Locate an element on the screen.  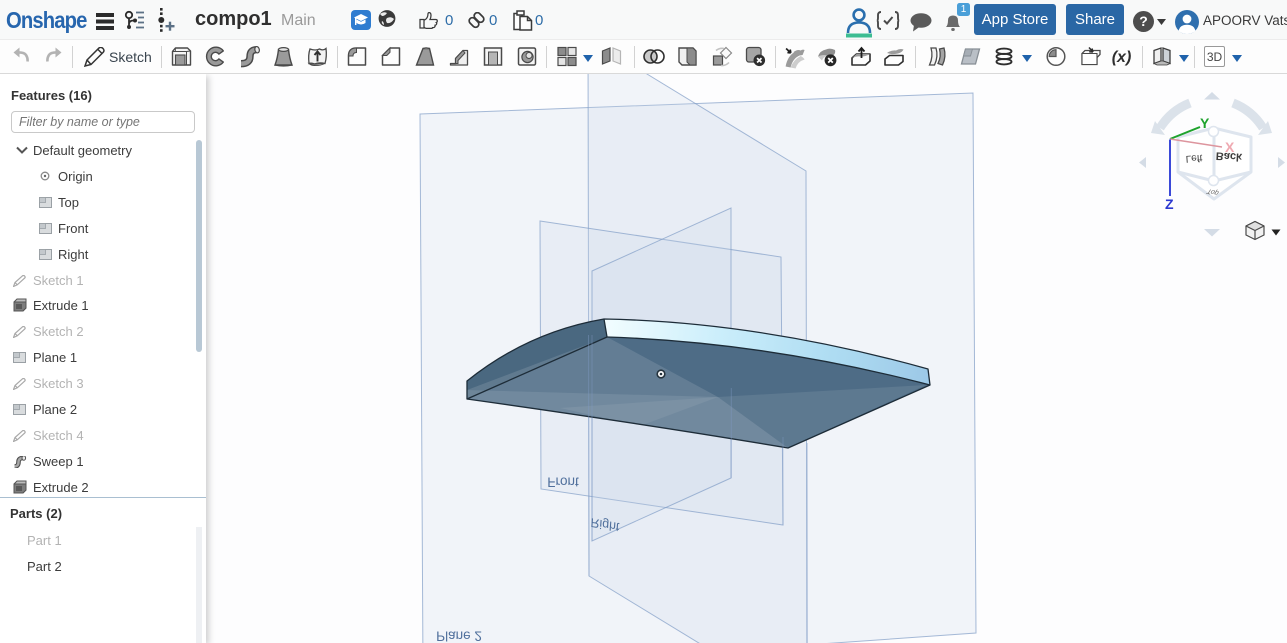
svg-text: Y is located at coordinates (1205, 123).